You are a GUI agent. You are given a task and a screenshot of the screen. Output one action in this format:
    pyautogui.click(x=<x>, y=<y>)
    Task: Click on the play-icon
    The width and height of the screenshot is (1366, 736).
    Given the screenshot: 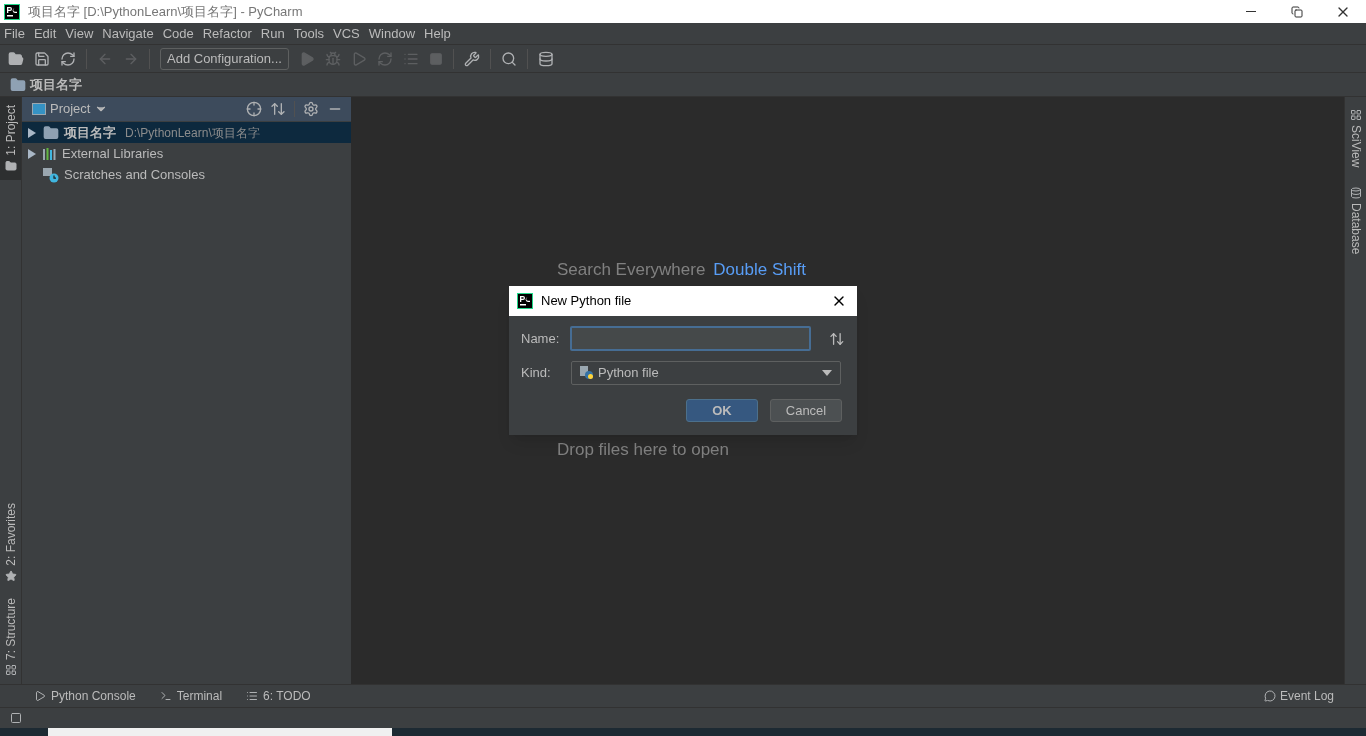 What is the action you would take?
    pyautogui.click(x=40, y=696)
    